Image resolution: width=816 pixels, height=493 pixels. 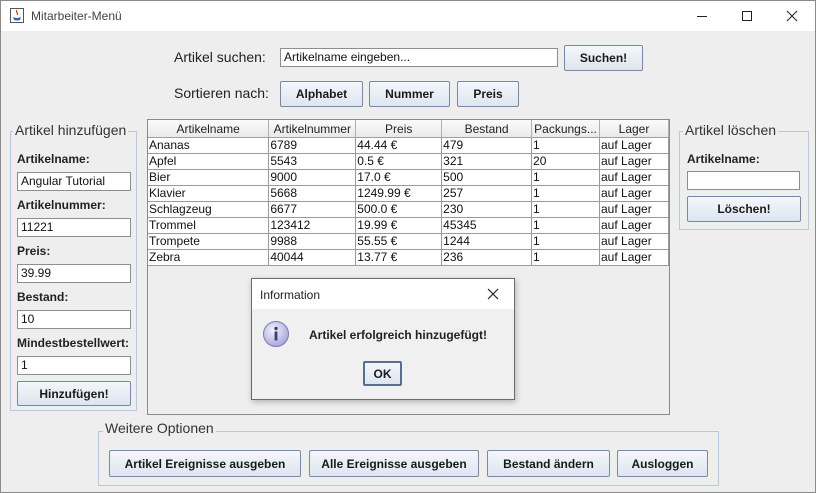 I want to click on table-row: Trompete 9988 55.55 €1244 1 auf Lager, so click(x=408, y=241).